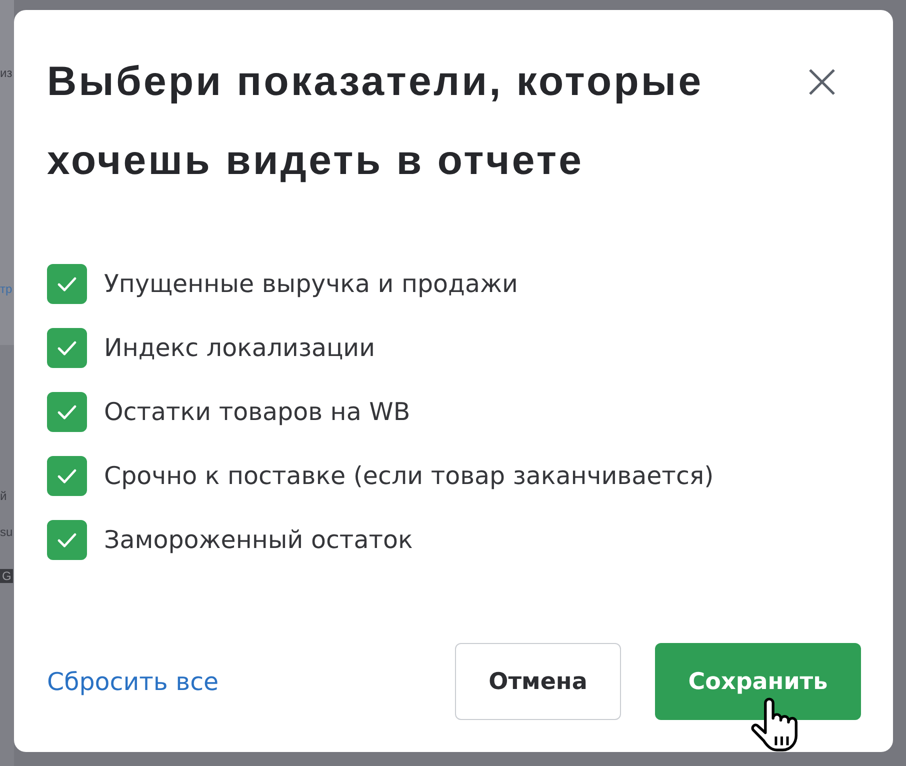 This screenshot has width=906, height=766. What do you see at coordinates (7, 576) in the screenshot?
I see `badge-fragment: G` at bounding box center [7, 576].